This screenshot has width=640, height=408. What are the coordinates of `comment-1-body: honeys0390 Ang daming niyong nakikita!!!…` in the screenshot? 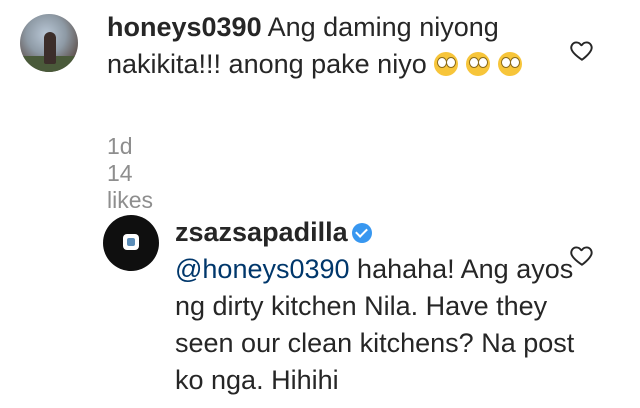 It's located at (342, 46).